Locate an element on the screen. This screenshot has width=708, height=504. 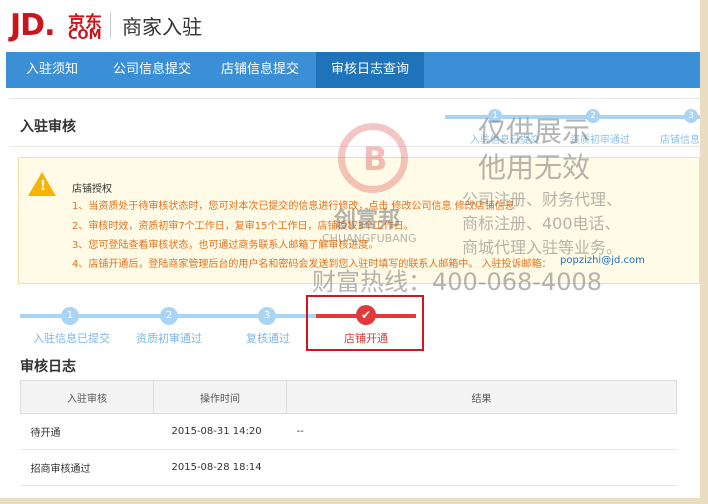
table-cell: 2015-08-28 18:14 is located at coordinates (220, 467).